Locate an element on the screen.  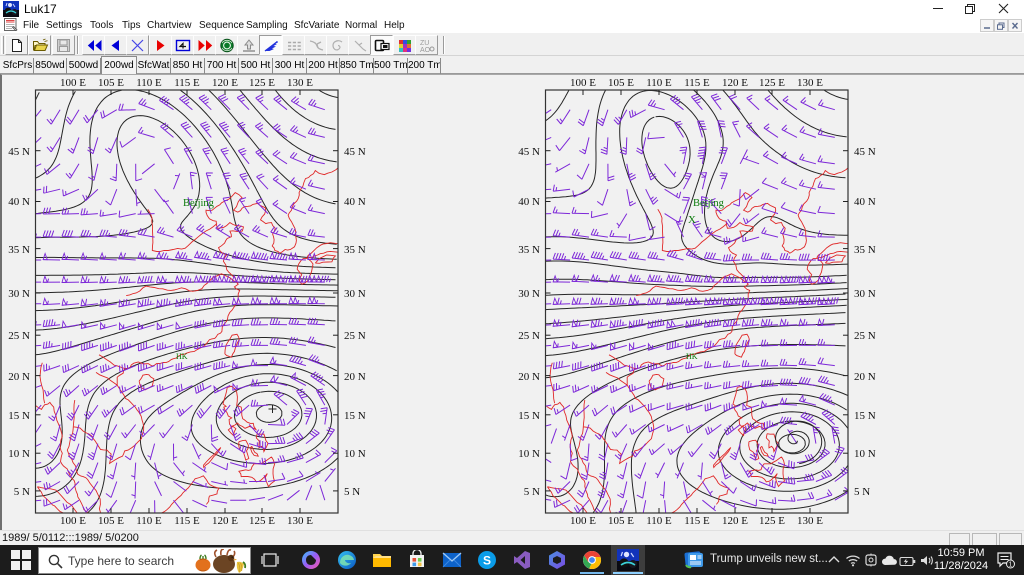
svg-text: AO is located at coordinates (425, 50).